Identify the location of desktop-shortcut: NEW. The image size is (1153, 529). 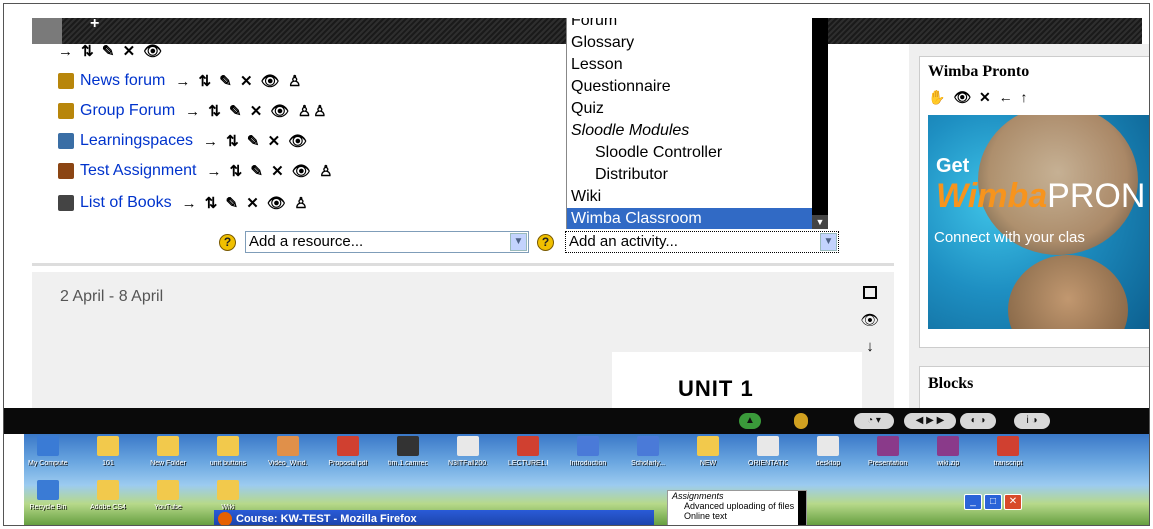
(708, 451).